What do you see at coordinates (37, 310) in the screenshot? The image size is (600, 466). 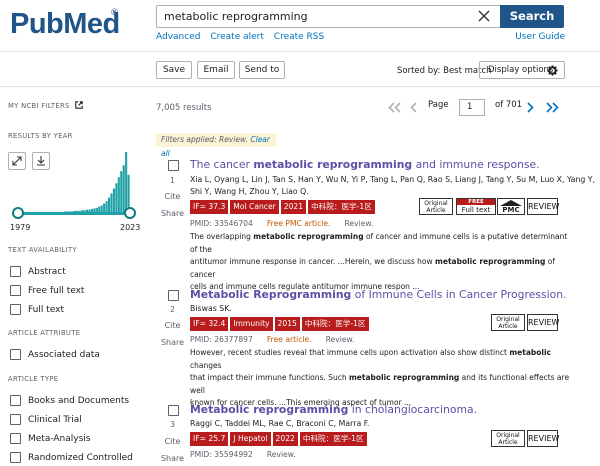 I see `filter-full-text: Full text` at bounding box center [37, 310].